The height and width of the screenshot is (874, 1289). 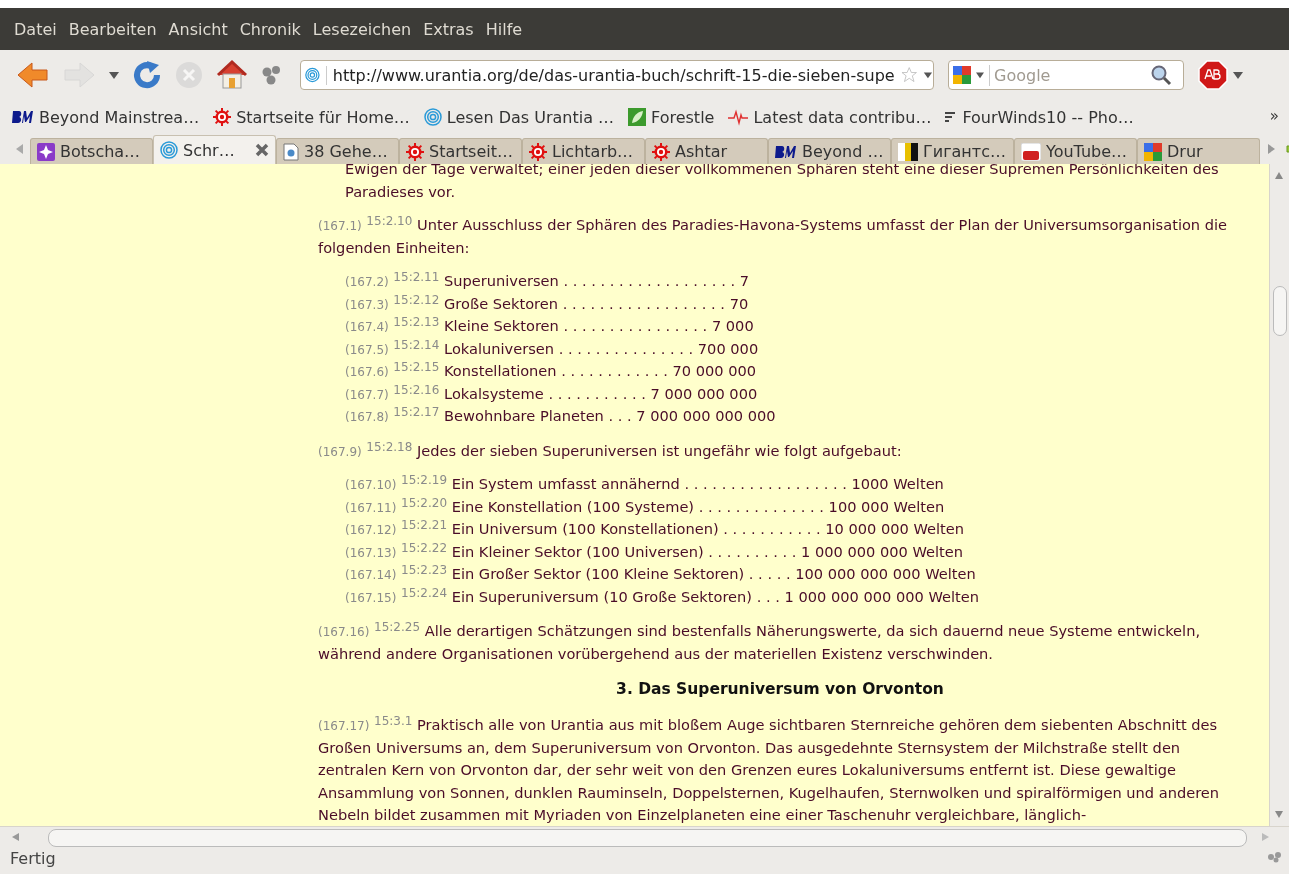 What do you see at coordinates (424, 592) in the screenshot?
I see `verse-number: 15:2.24` at bounding box center [424, 592].